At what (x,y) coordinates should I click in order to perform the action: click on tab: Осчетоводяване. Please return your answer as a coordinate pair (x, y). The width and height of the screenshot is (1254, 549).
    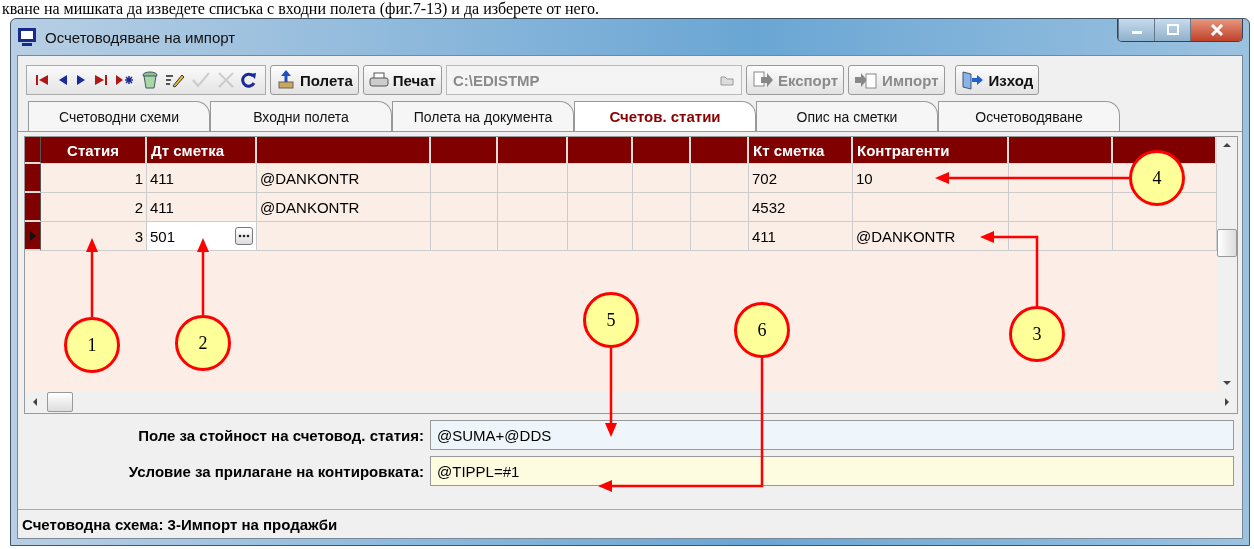
    Looking at the image, I should click on (1029, 116).